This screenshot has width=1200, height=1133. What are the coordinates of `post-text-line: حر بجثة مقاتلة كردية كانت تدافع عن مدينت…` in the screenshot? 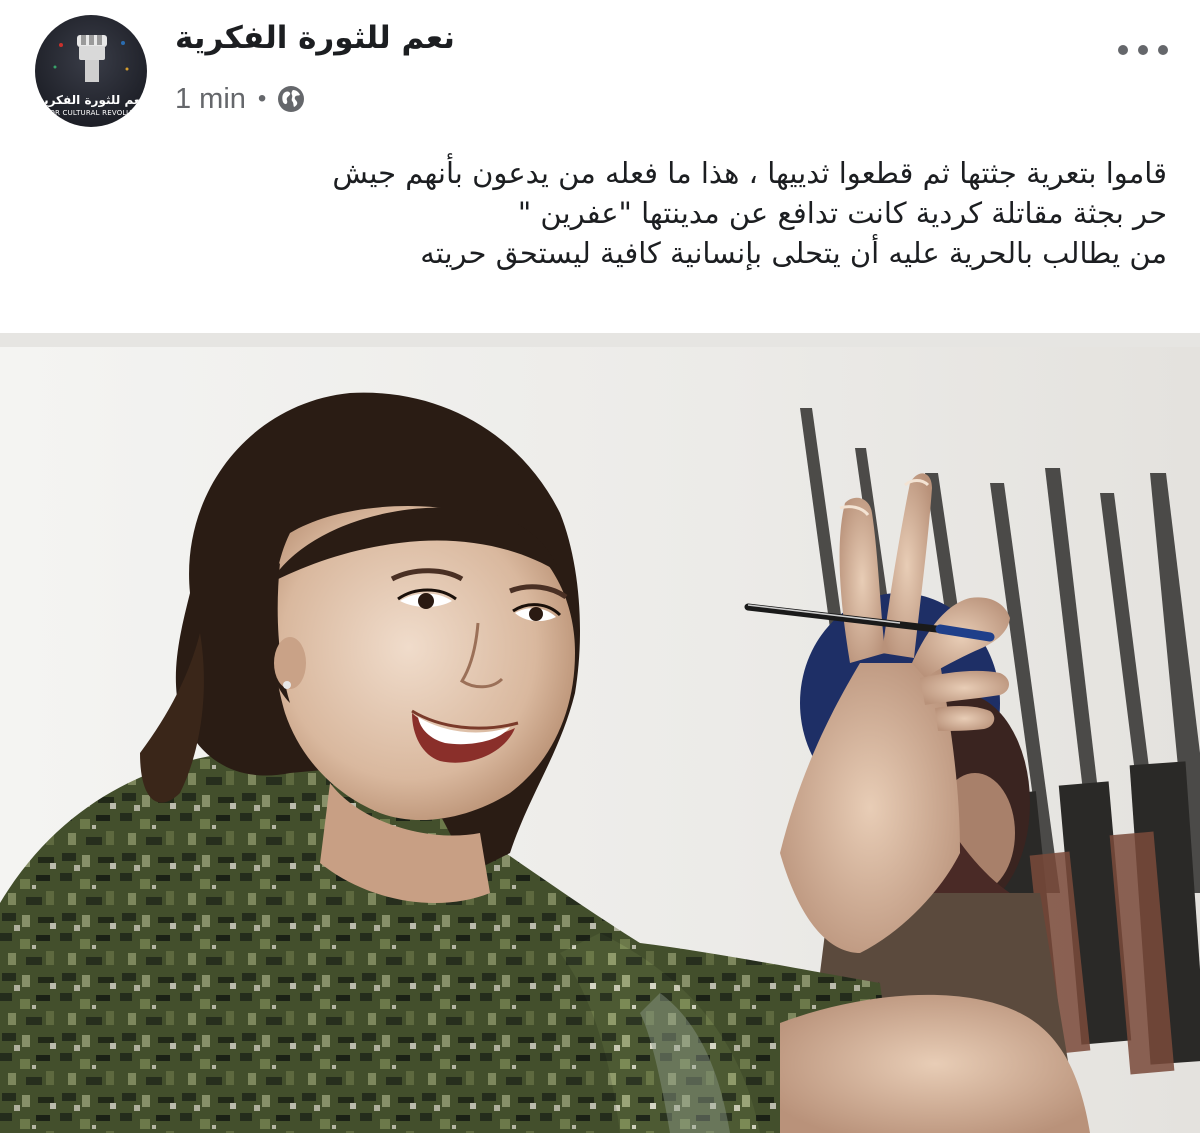 It's located at (842, 213).